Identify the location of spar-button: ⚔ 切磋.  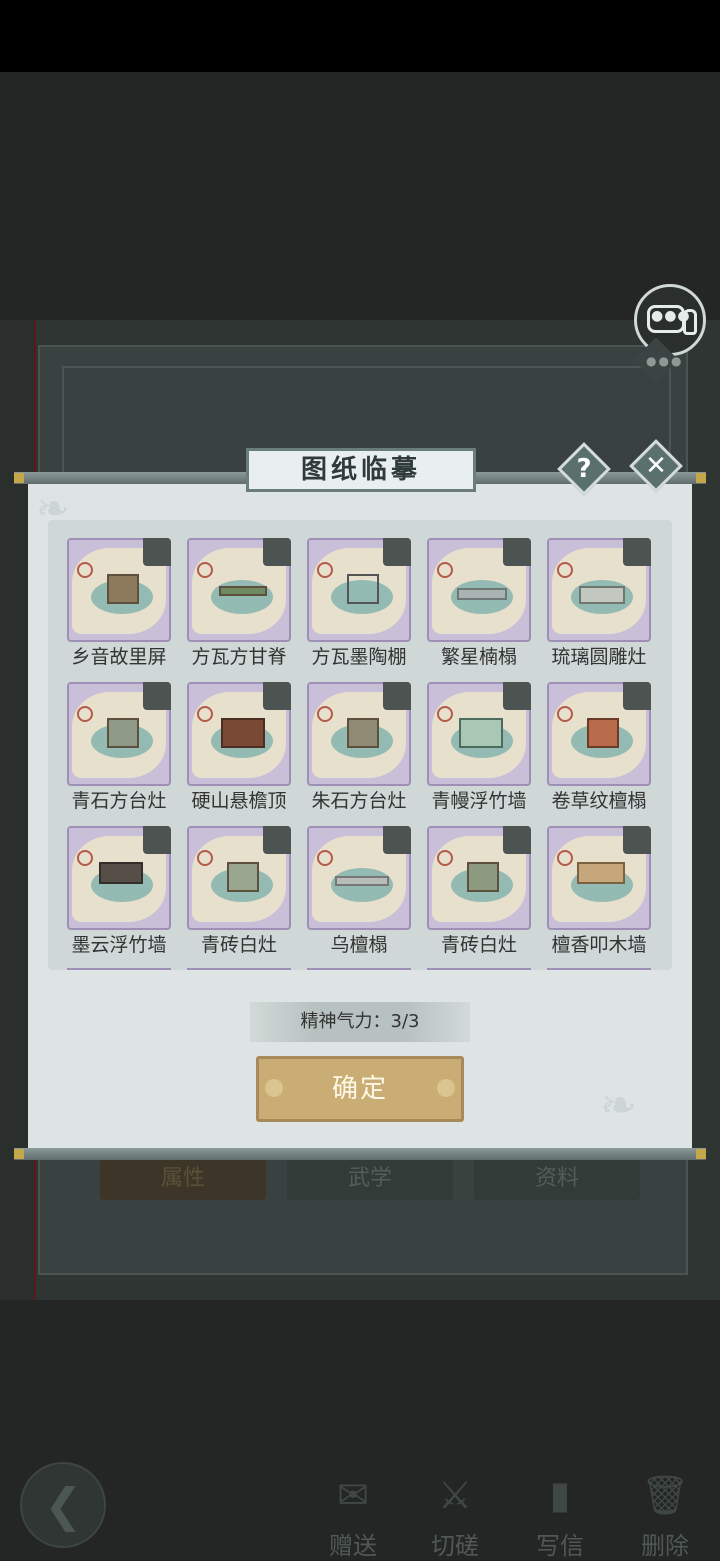
(455, 1515).